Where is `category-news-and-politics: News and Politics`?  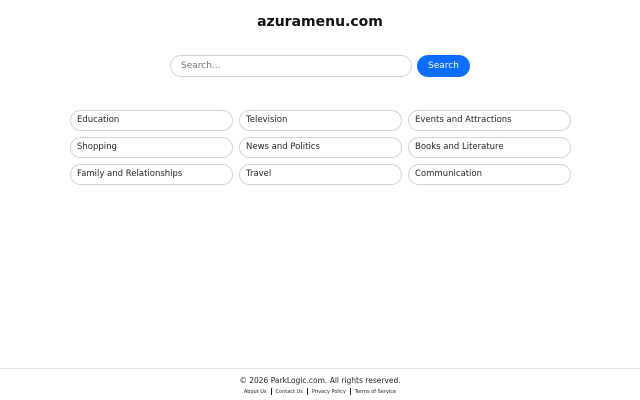 category-news-and-politics: News and Politics is located at coordinates (320, 147).